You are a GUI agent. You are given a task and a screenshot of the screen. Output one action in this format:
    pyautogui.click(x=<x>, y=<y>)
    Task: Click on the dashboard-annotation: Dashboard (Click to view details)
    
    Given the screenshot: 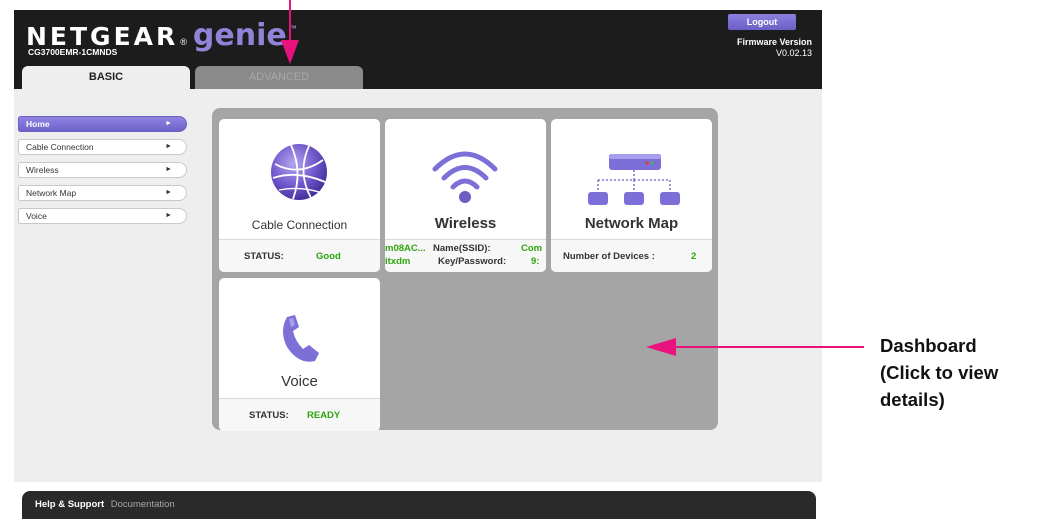 What is the action you would take?
    pyautogui.click(x=939, y=372)
    